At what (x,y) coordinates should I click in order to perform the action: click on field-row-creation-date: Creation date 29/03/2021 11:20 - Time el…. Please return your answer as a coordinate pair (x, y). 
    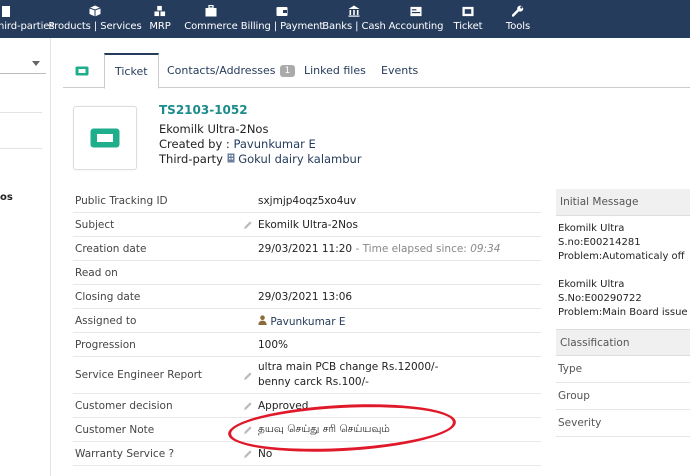
    Looking at the image, I should click on (307, 249).